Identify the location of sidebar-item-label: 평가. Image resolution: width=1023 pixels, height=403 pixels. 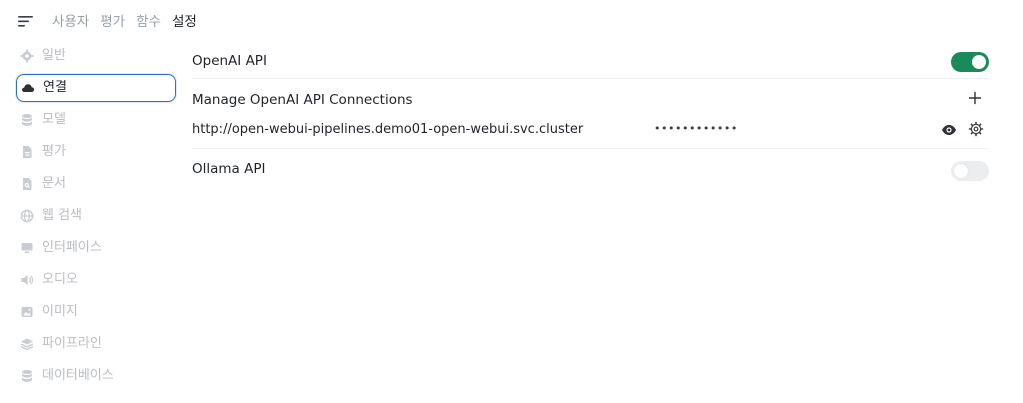
(54, 151).